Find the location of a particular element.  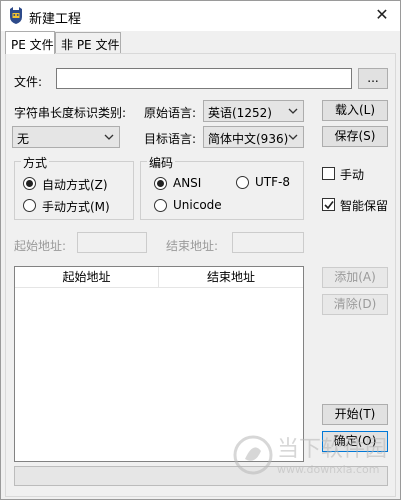

list-header: 起始地址 结束地址 is located at coordinates (159, 277).